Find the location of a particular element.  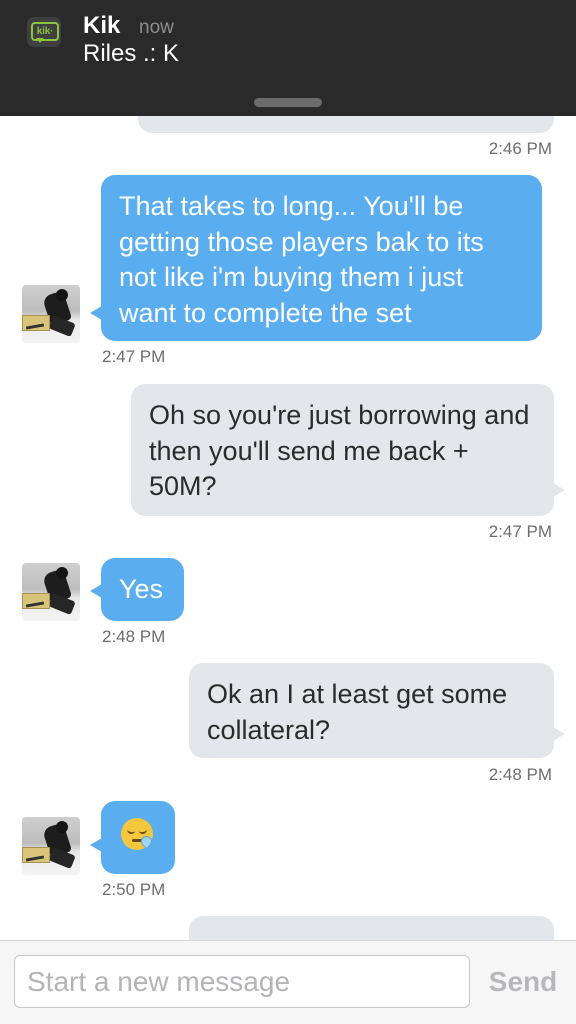

notification-time: now is located at coordinates (156, 27).